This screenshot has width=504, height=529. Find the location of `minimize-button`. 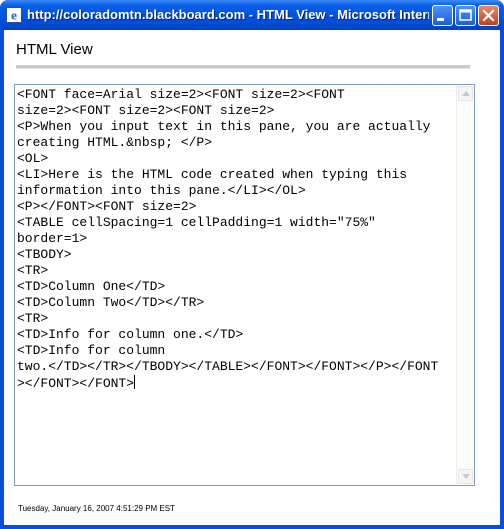

minimize-button is located at coordinates (442, 15).